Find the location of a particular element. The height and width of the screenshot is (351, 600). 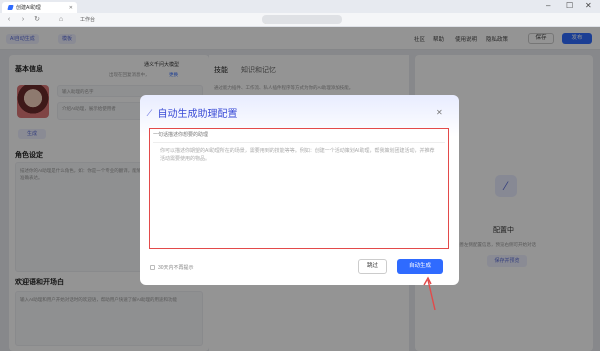

checkbox-box is located at coordinates (152, 267).